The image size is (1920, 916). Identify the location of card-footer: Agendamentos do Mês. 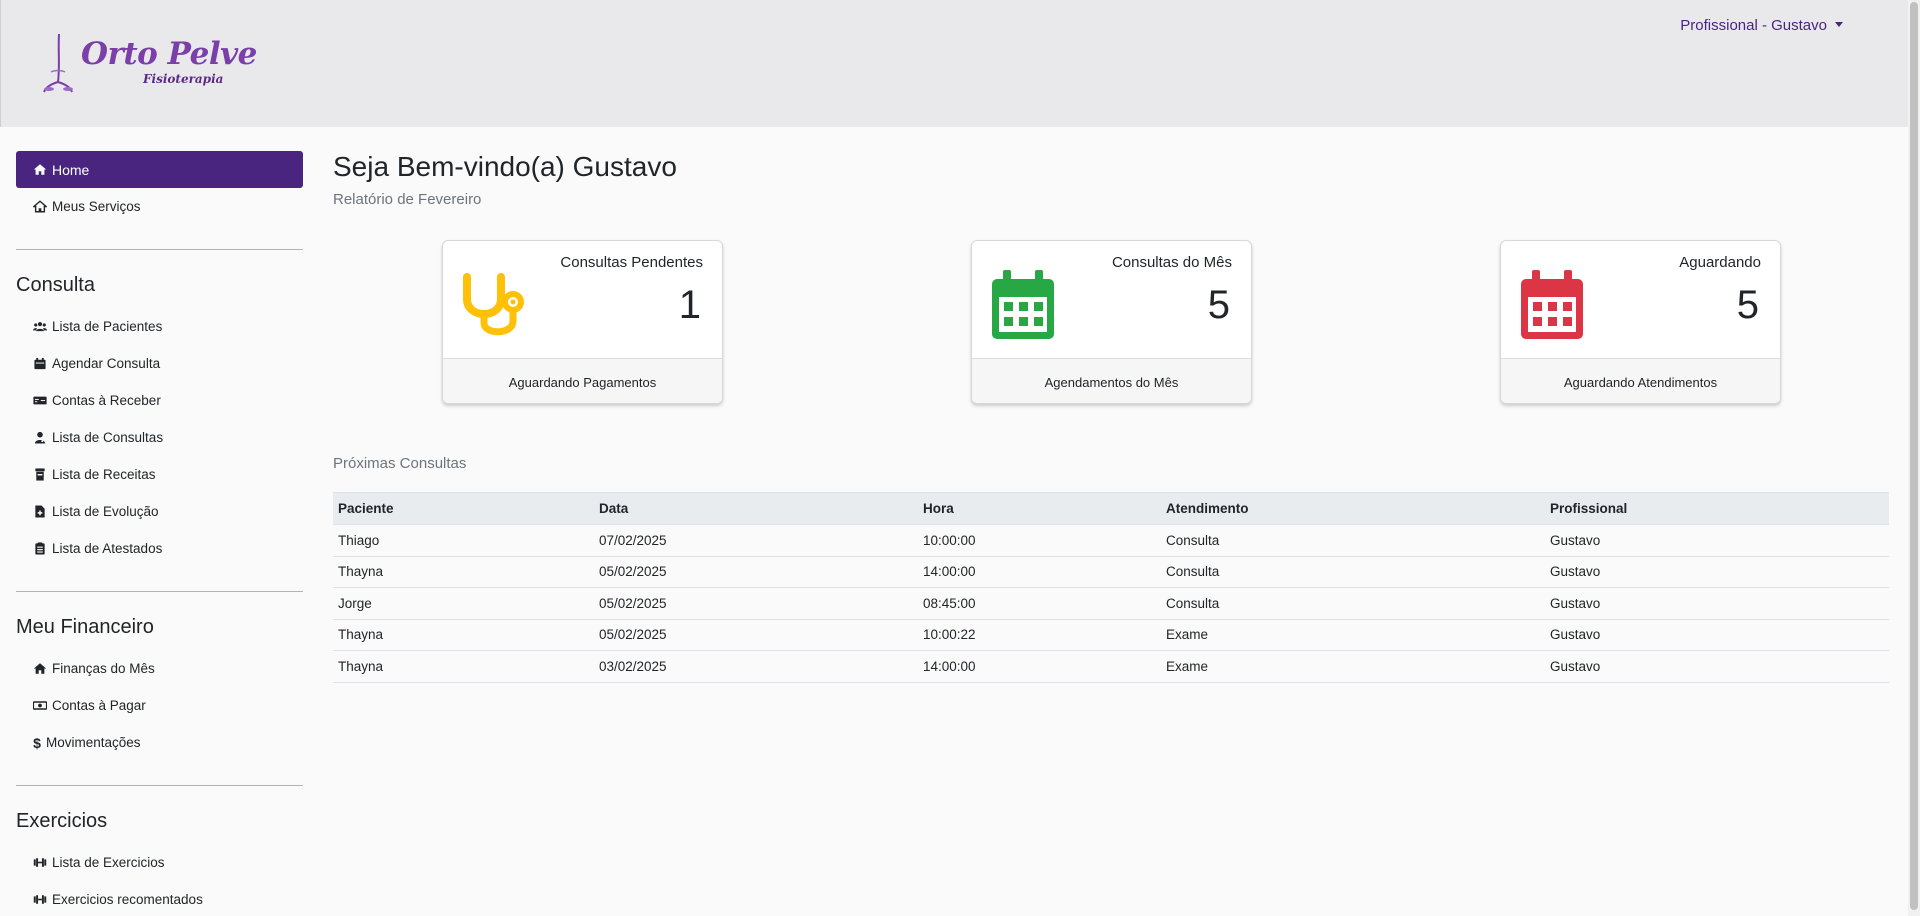
(1111, 380).